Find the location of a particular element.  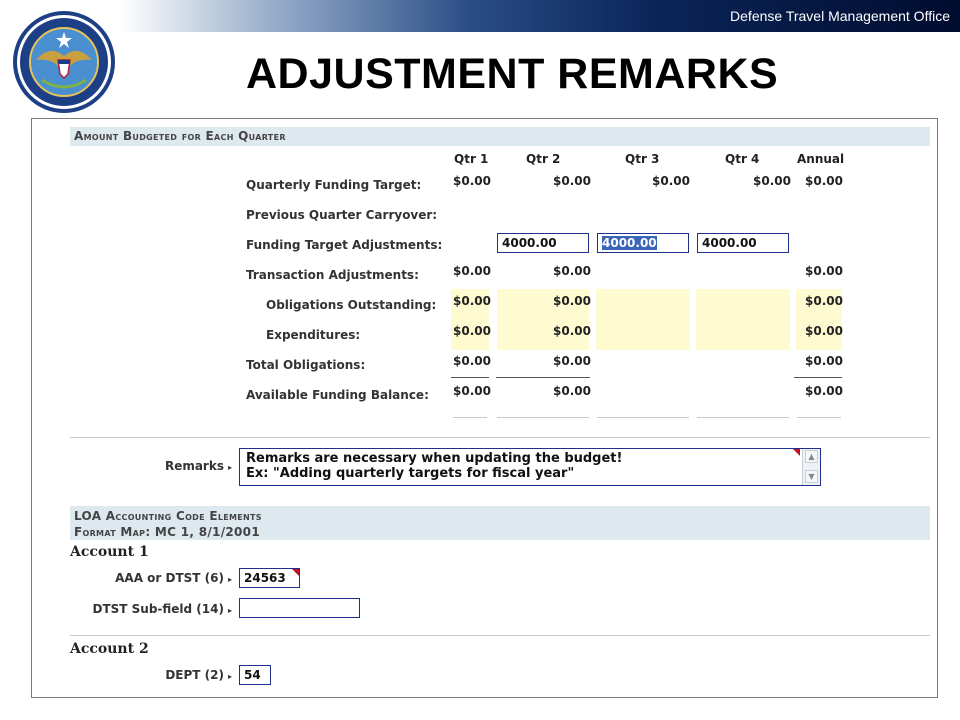

total-underline-qtr1 is located at coordinates (470, 417).